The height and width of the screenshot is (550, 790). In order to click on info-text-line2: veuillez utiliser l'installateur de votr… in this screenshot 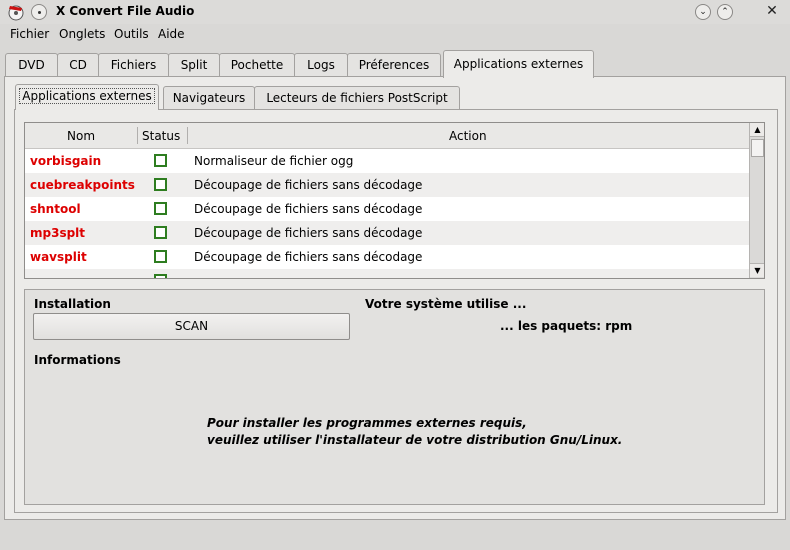, I will do `click(415, 440)`.